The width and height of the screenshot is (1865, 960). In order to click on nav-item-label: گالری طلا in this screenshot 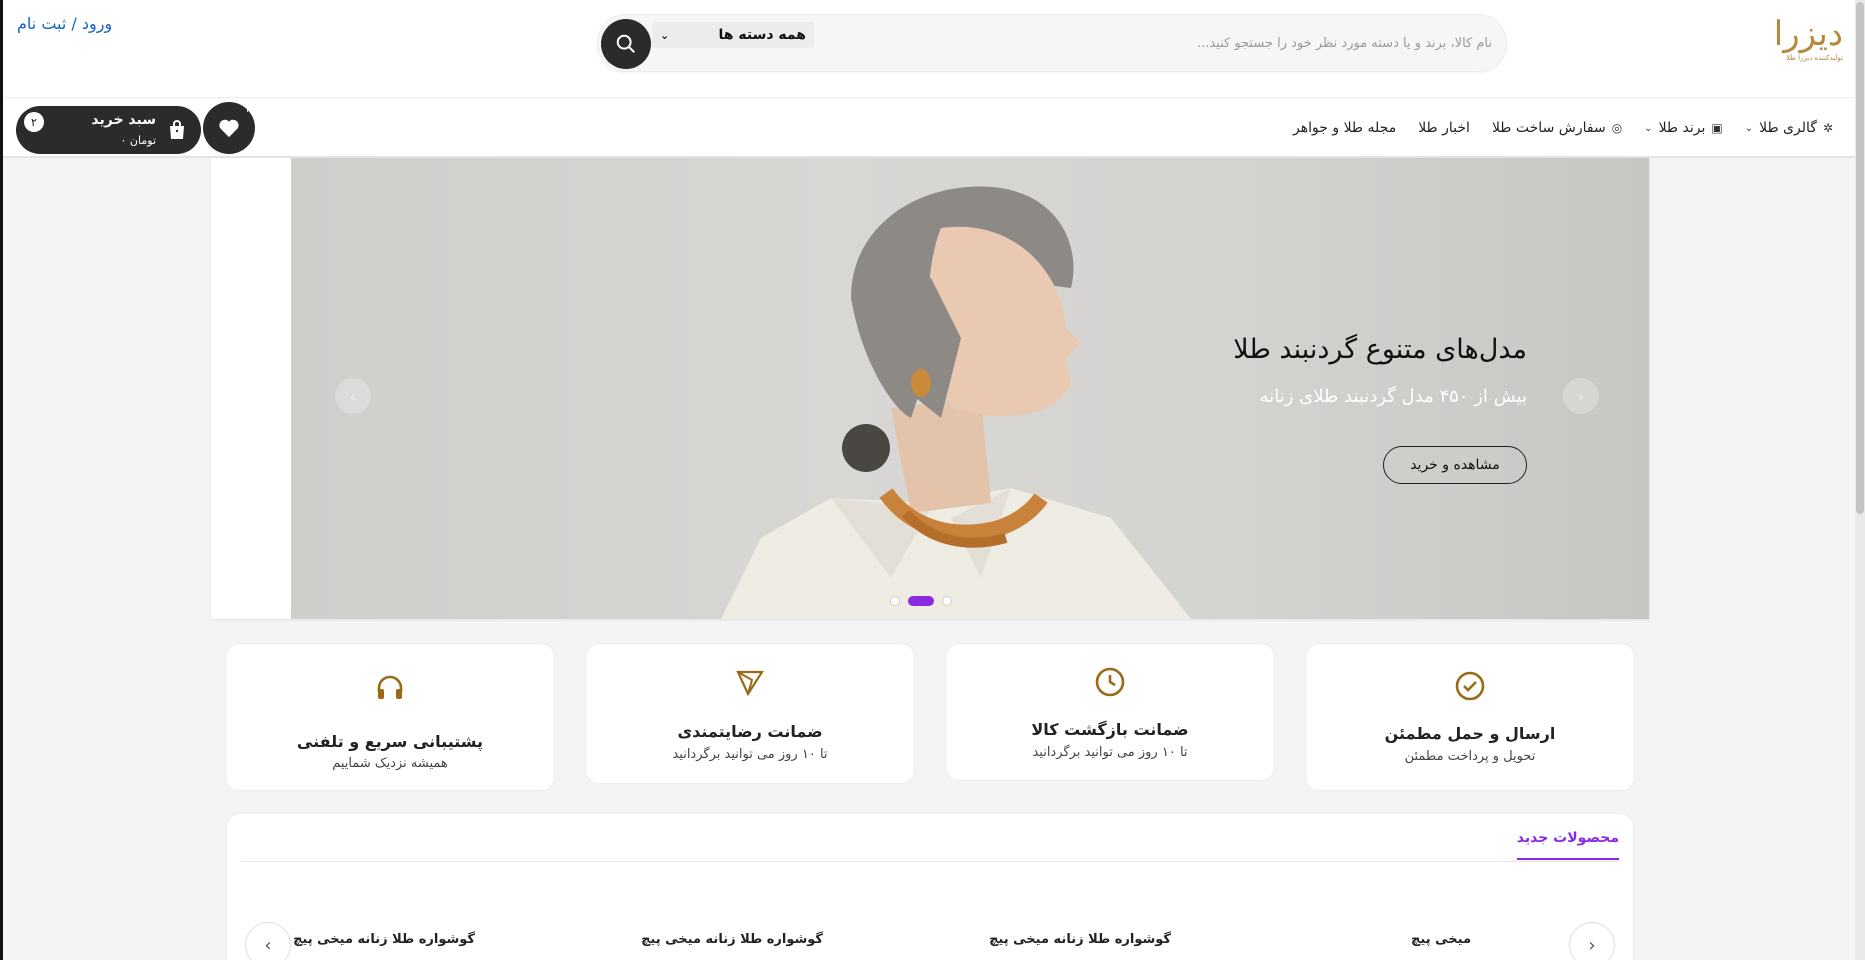, I will do `click(1788, 128)`.